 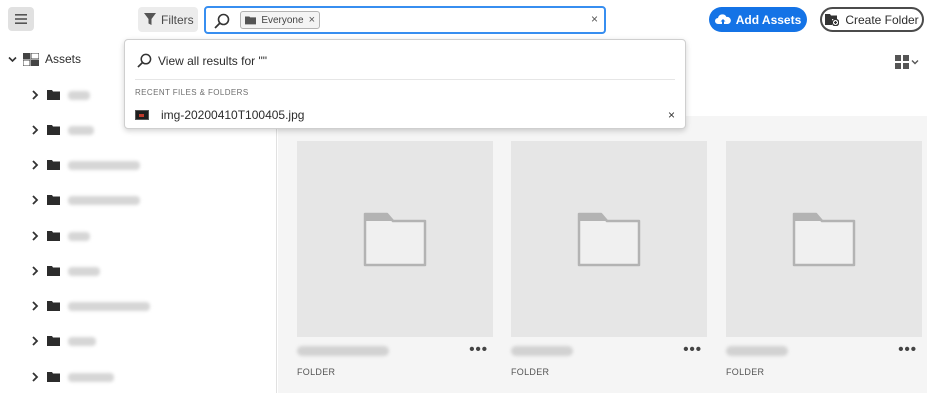 What do you see at coordinates (150, 19) in the screenshot?
I see `funnel-icon` at bounding box center [150, 19].